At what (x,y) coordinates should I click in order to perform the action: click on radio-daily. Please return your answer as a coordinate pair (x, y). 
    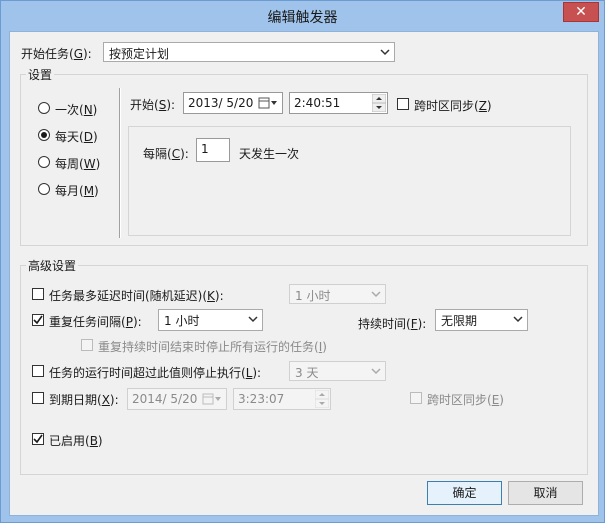
    Looking at the image, I should click on (44, 135).